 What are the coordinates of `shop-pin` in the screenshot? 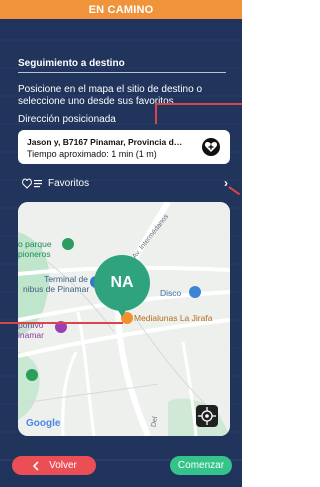 It's located at (195, 292).